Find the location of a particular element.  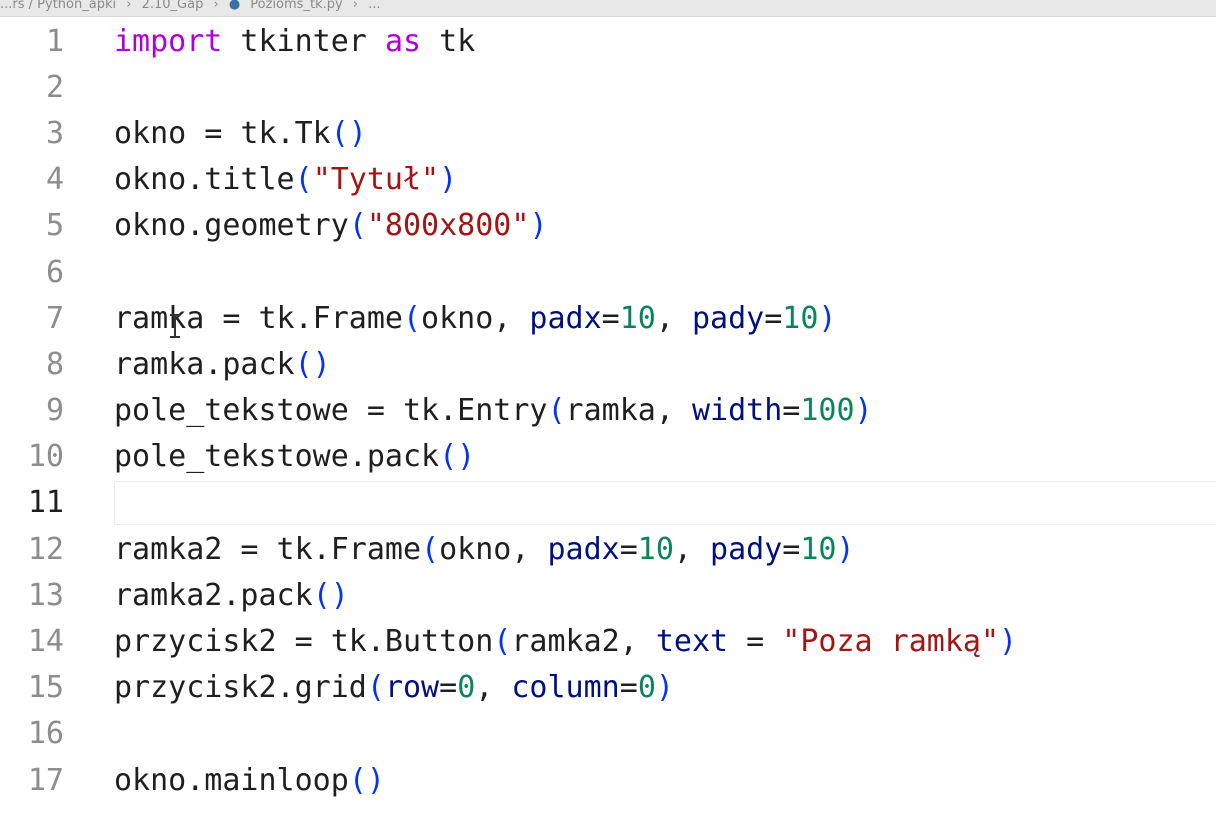

code-line: 2 is located at coordinates (608, 87).